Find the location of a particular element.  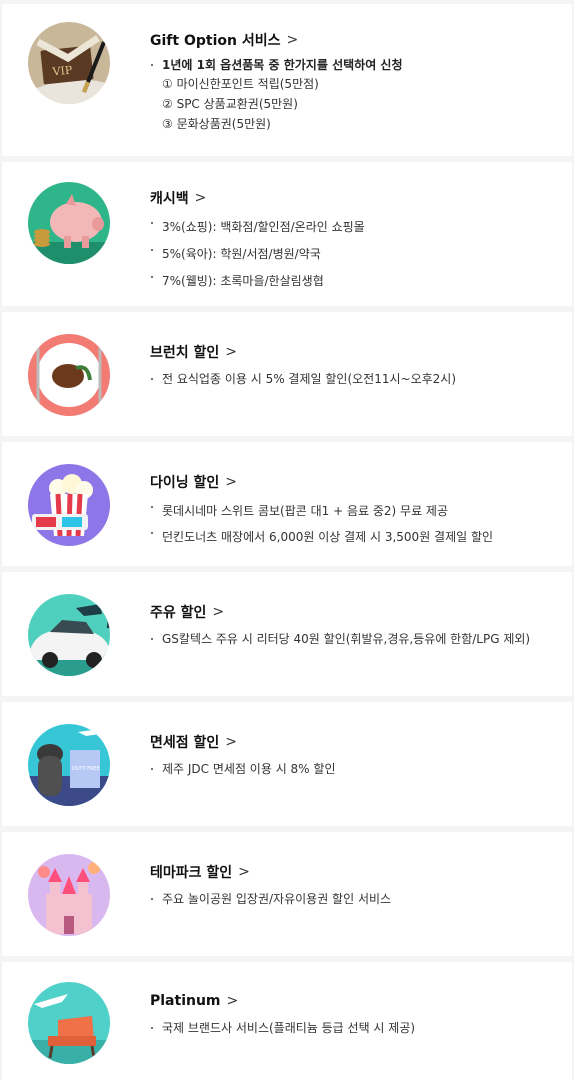

benefit-title: Gift Option 서비스 is located at coordinates (215, 41).